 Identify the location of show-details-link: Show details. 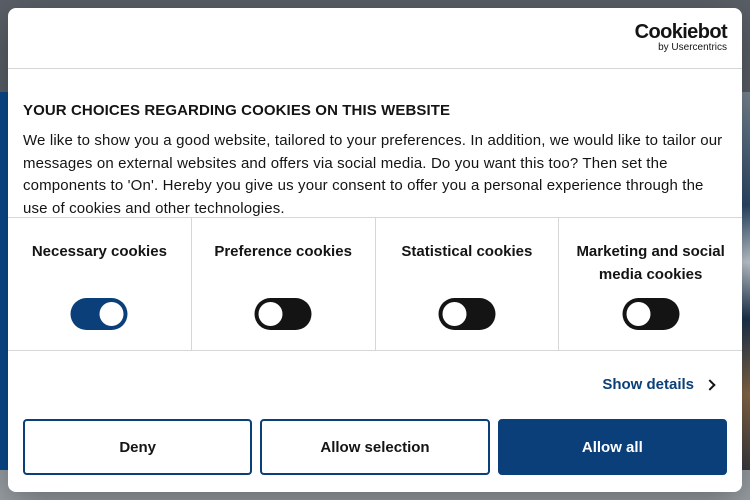
(659, 384).